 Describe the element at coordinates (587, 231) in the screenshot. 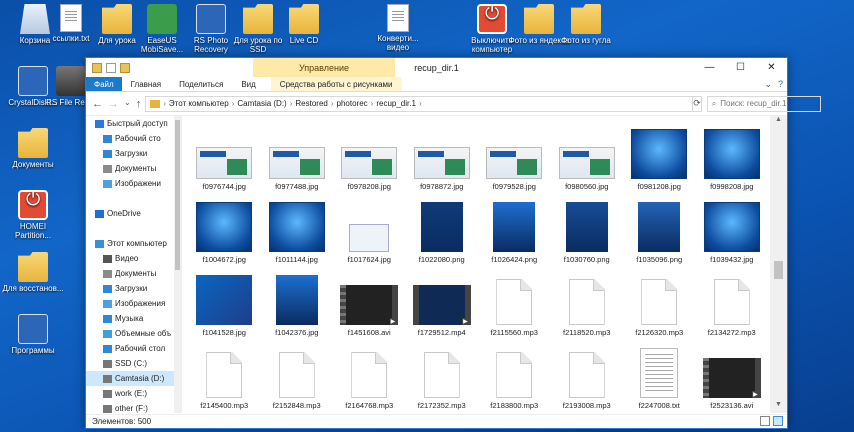

I see `file-item: f1030760.png` at that location.